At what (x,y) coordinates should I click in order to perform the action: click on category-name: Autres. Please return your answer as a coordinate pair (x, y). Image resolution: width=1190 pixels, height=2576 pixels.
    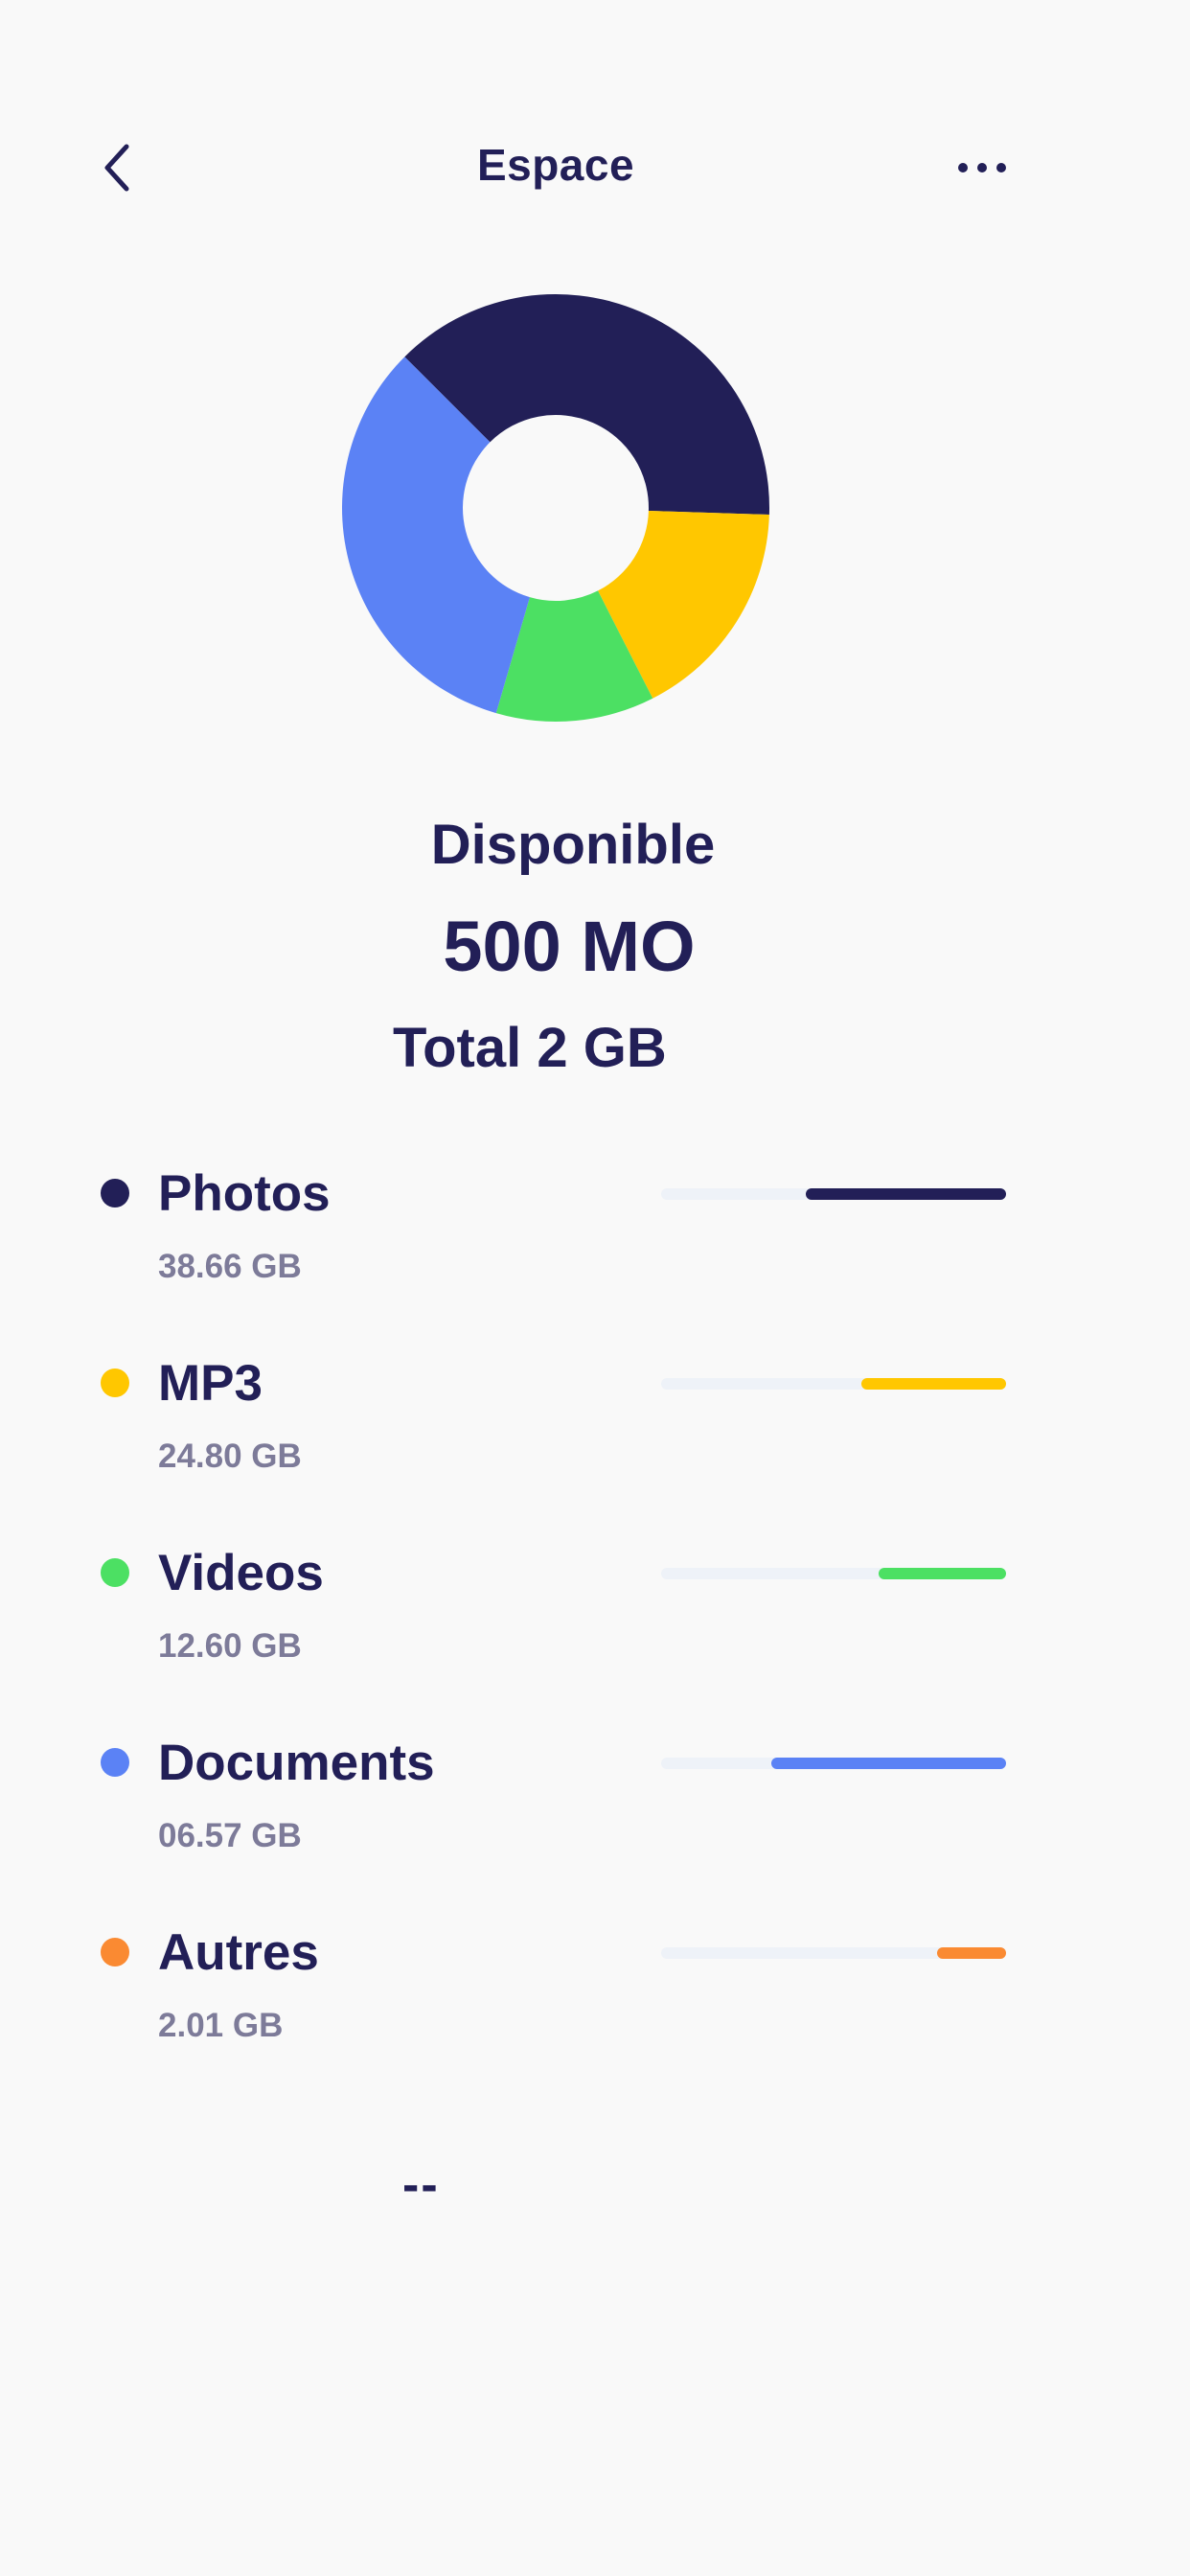
    Looking at the image, I should click on (238, 1952).